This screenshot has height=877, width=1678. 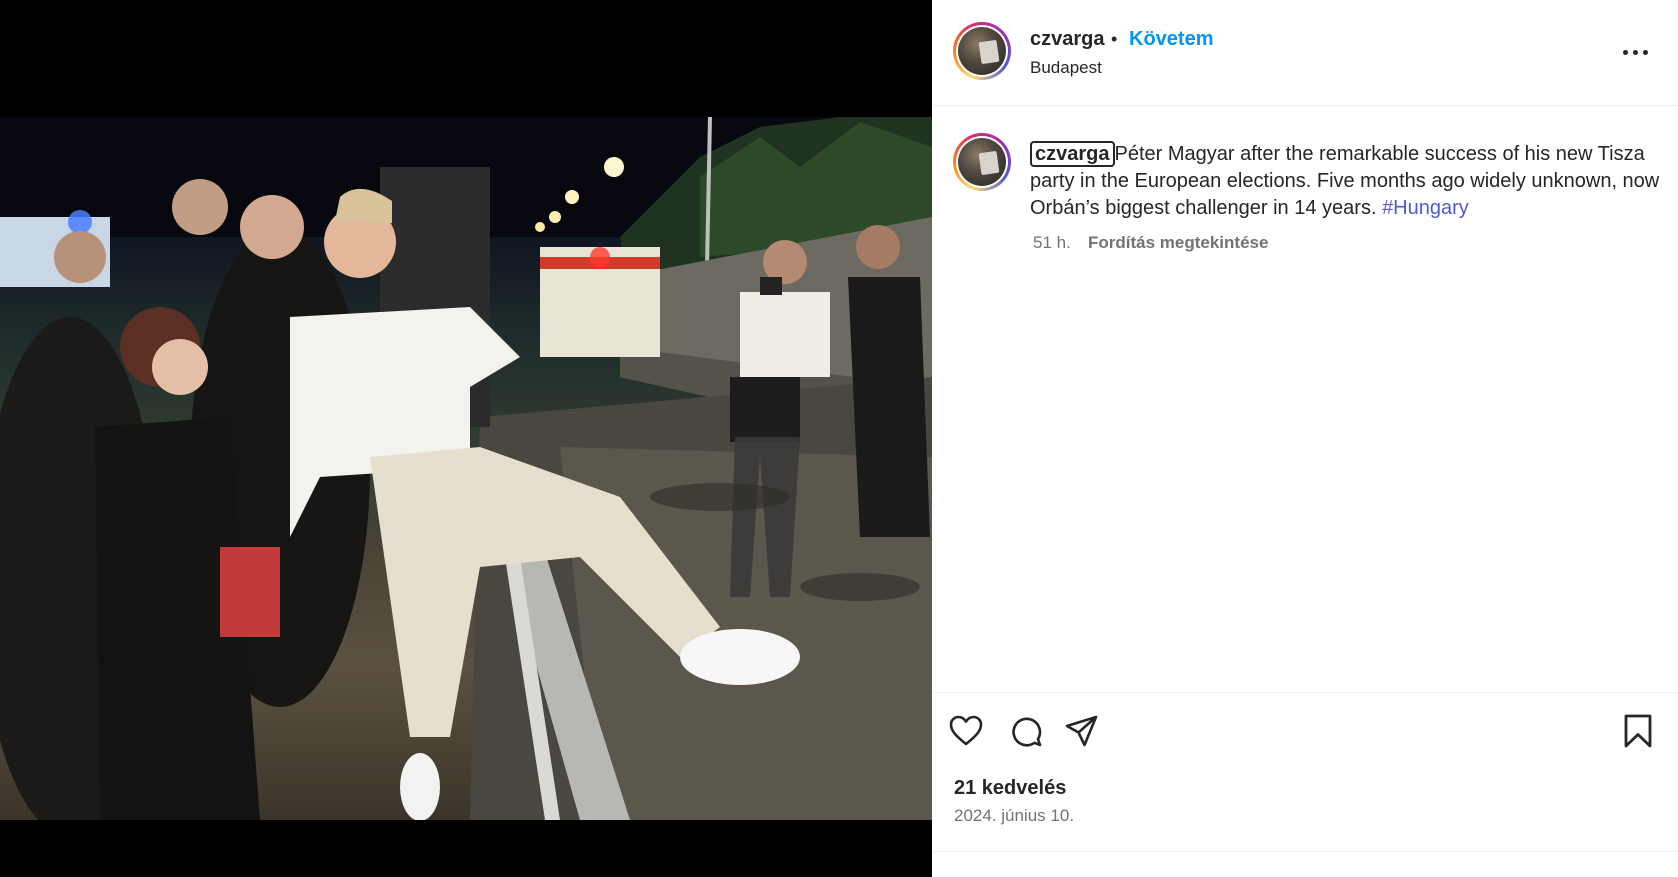 I want to click on more-options-icon, so click(x=1637, y=52).